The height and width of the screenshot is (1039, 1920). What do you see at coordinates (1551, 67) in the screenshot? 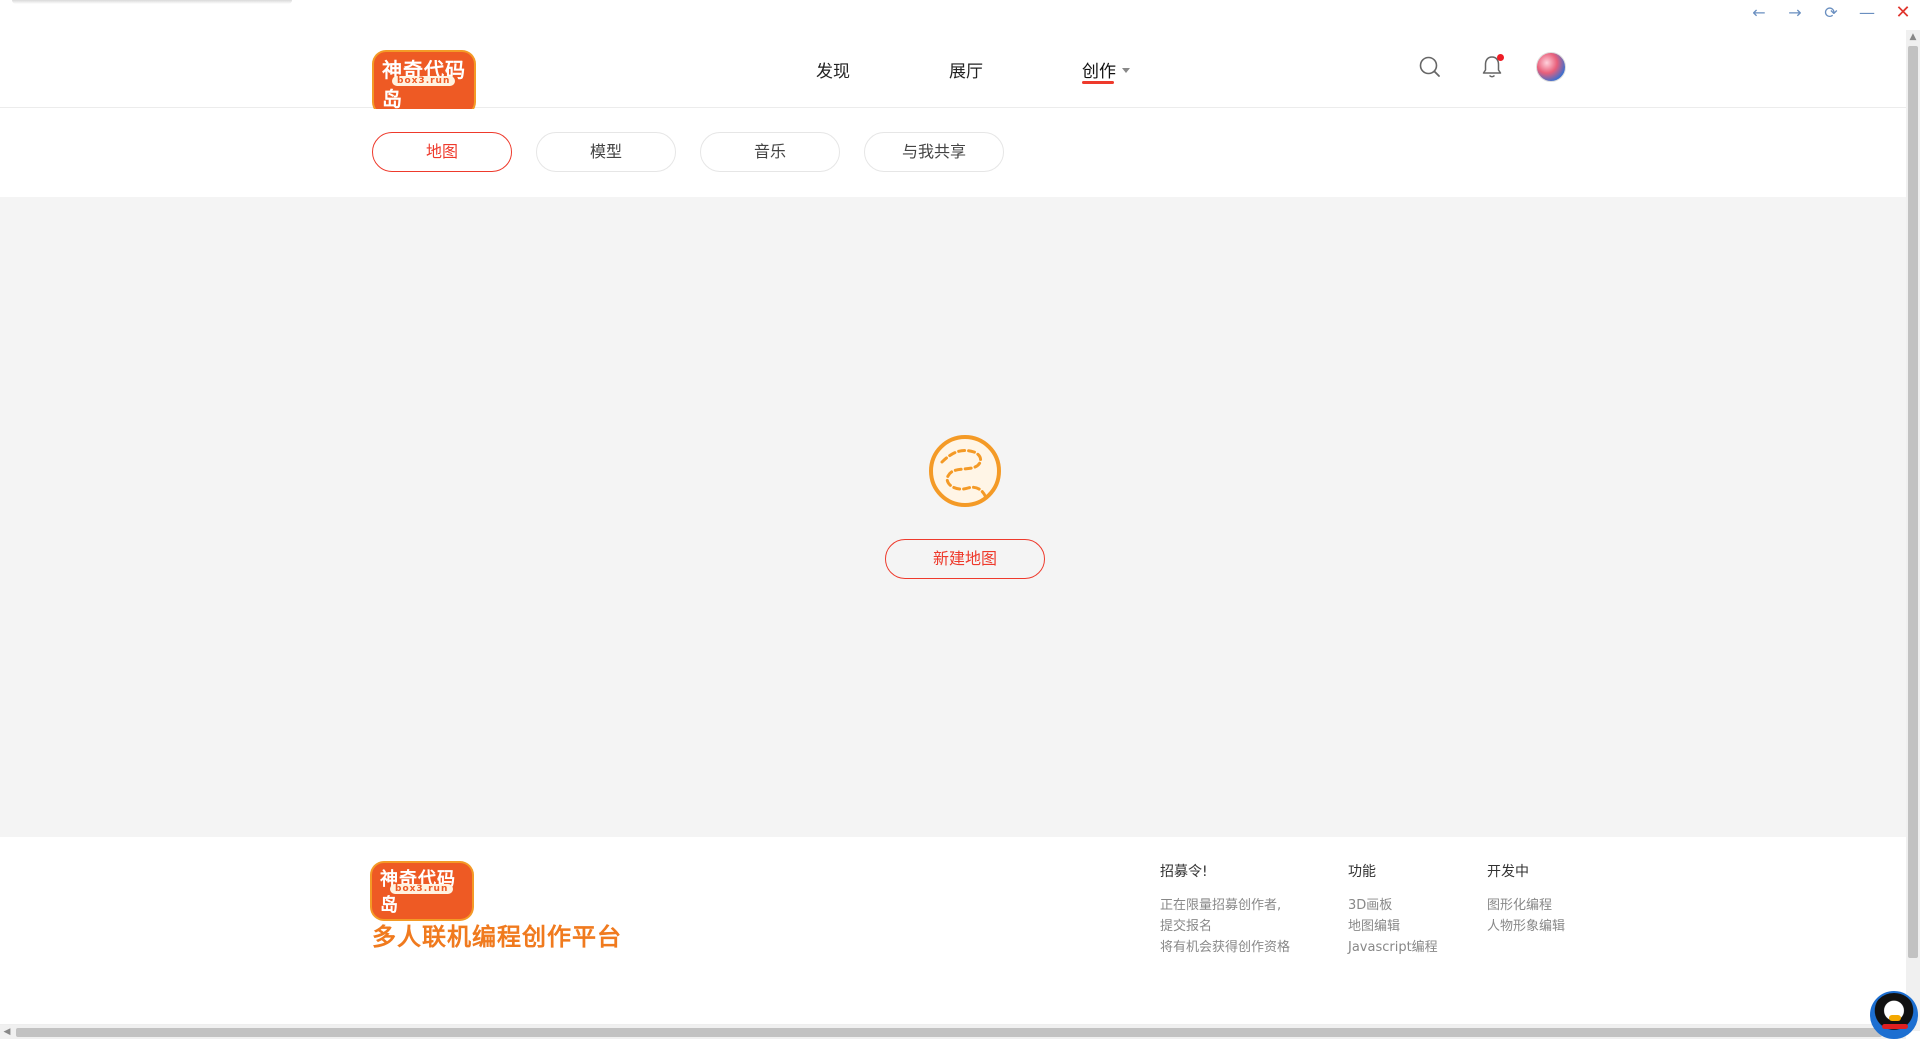
I see `user-avatar` at bounding box center [1551, 67].